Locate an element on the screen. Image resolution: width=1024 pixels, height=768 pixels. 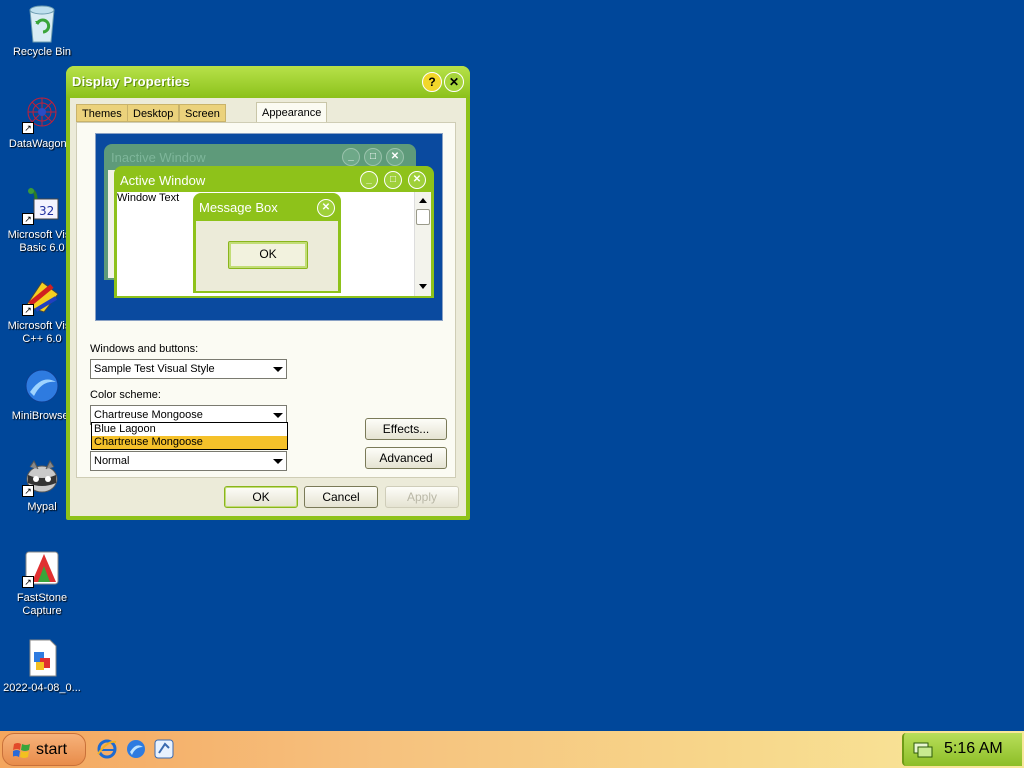
help-icon: ? is located at coordinates (432, 82).